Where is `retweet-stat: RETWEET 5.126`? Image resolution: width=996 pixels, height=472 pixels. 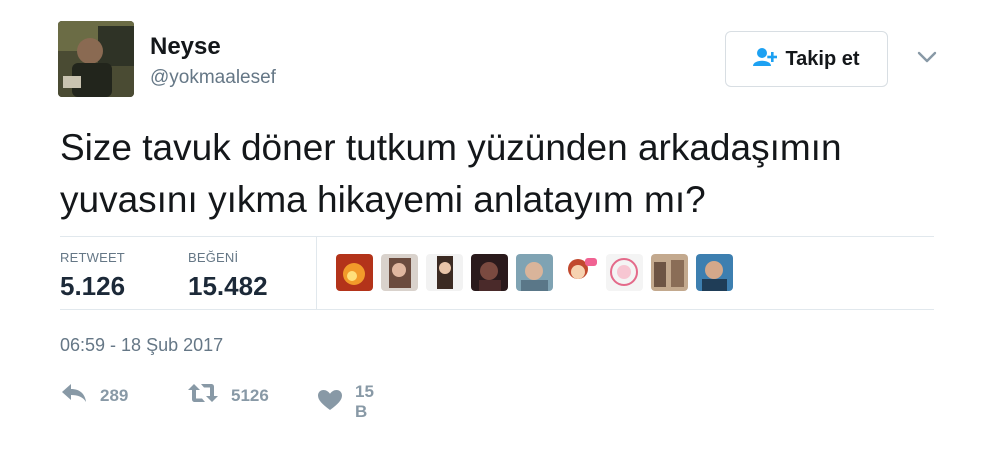
retweet-stat: RETWEET 5.126 is located at coordinates (92, 276).